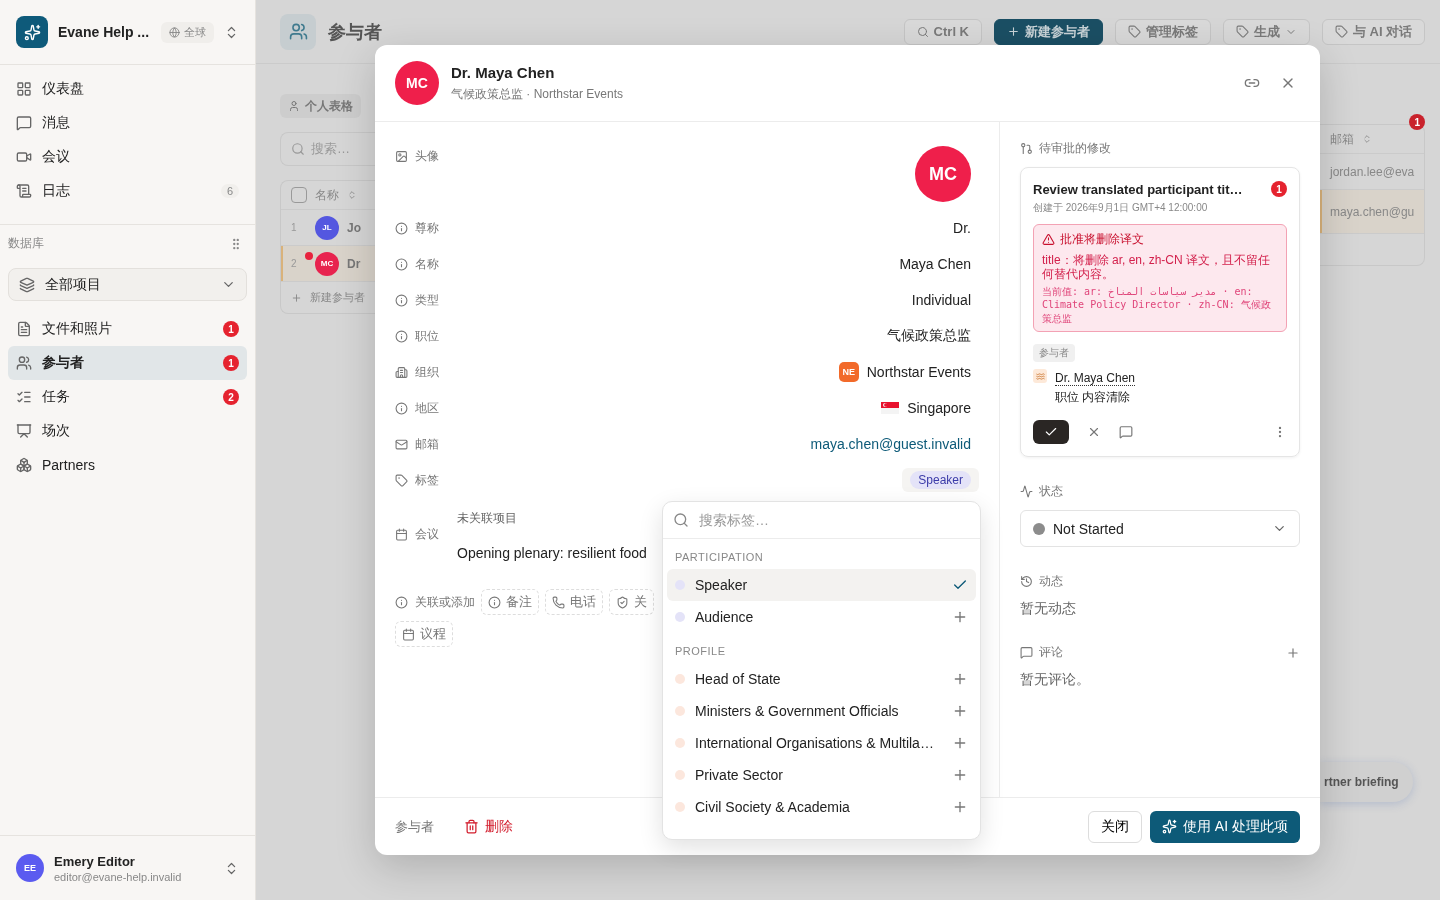 The image size is (1440, 900). I want to click on message-icon, so click(24, 123).